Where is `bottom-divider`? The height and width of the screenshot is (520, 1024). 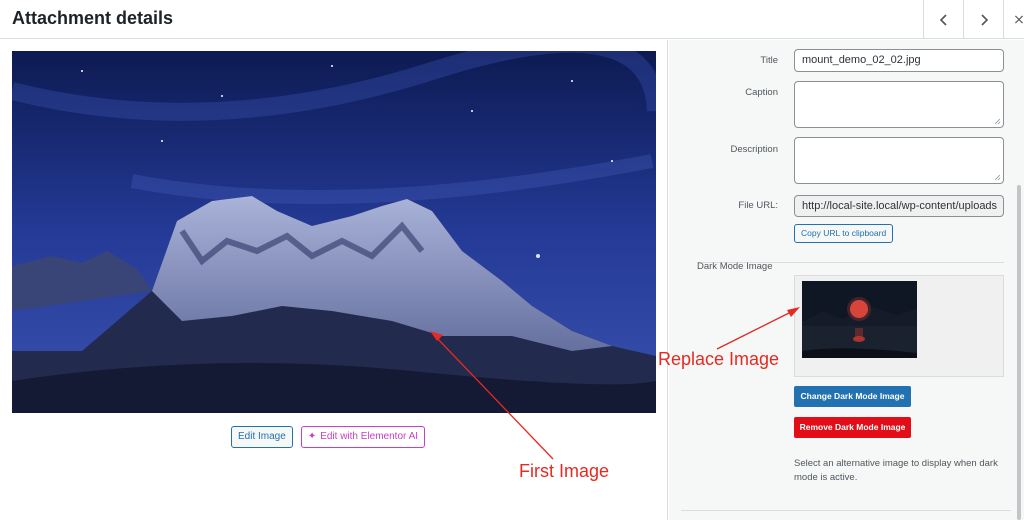 bottom-divider is located at coordinates (846, 510).